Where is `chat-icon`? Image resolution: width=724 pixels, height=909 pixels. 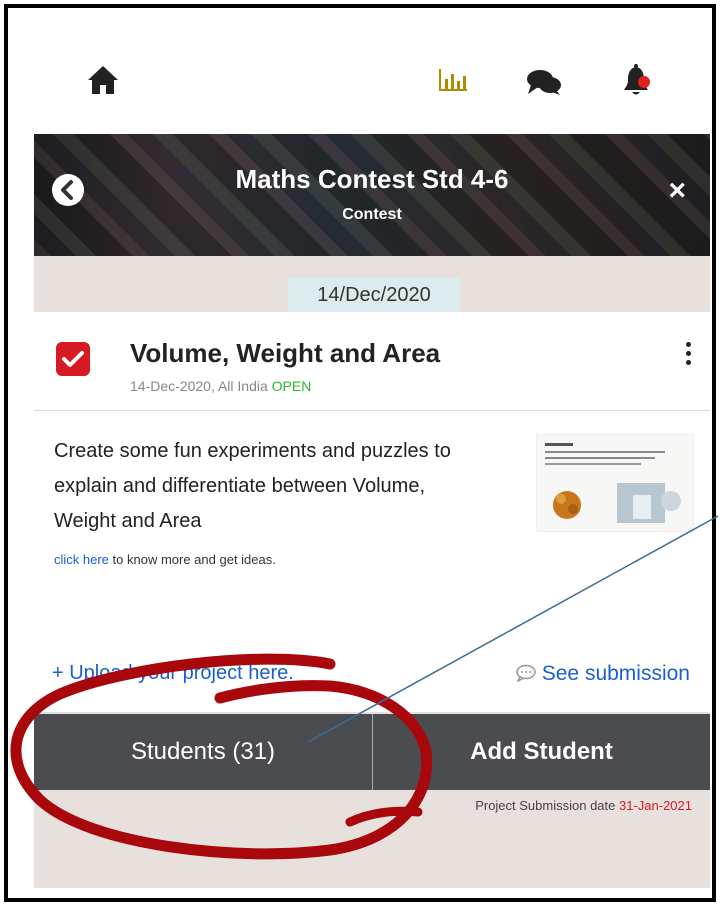
chat-icon is located at coordinates (544, 82).